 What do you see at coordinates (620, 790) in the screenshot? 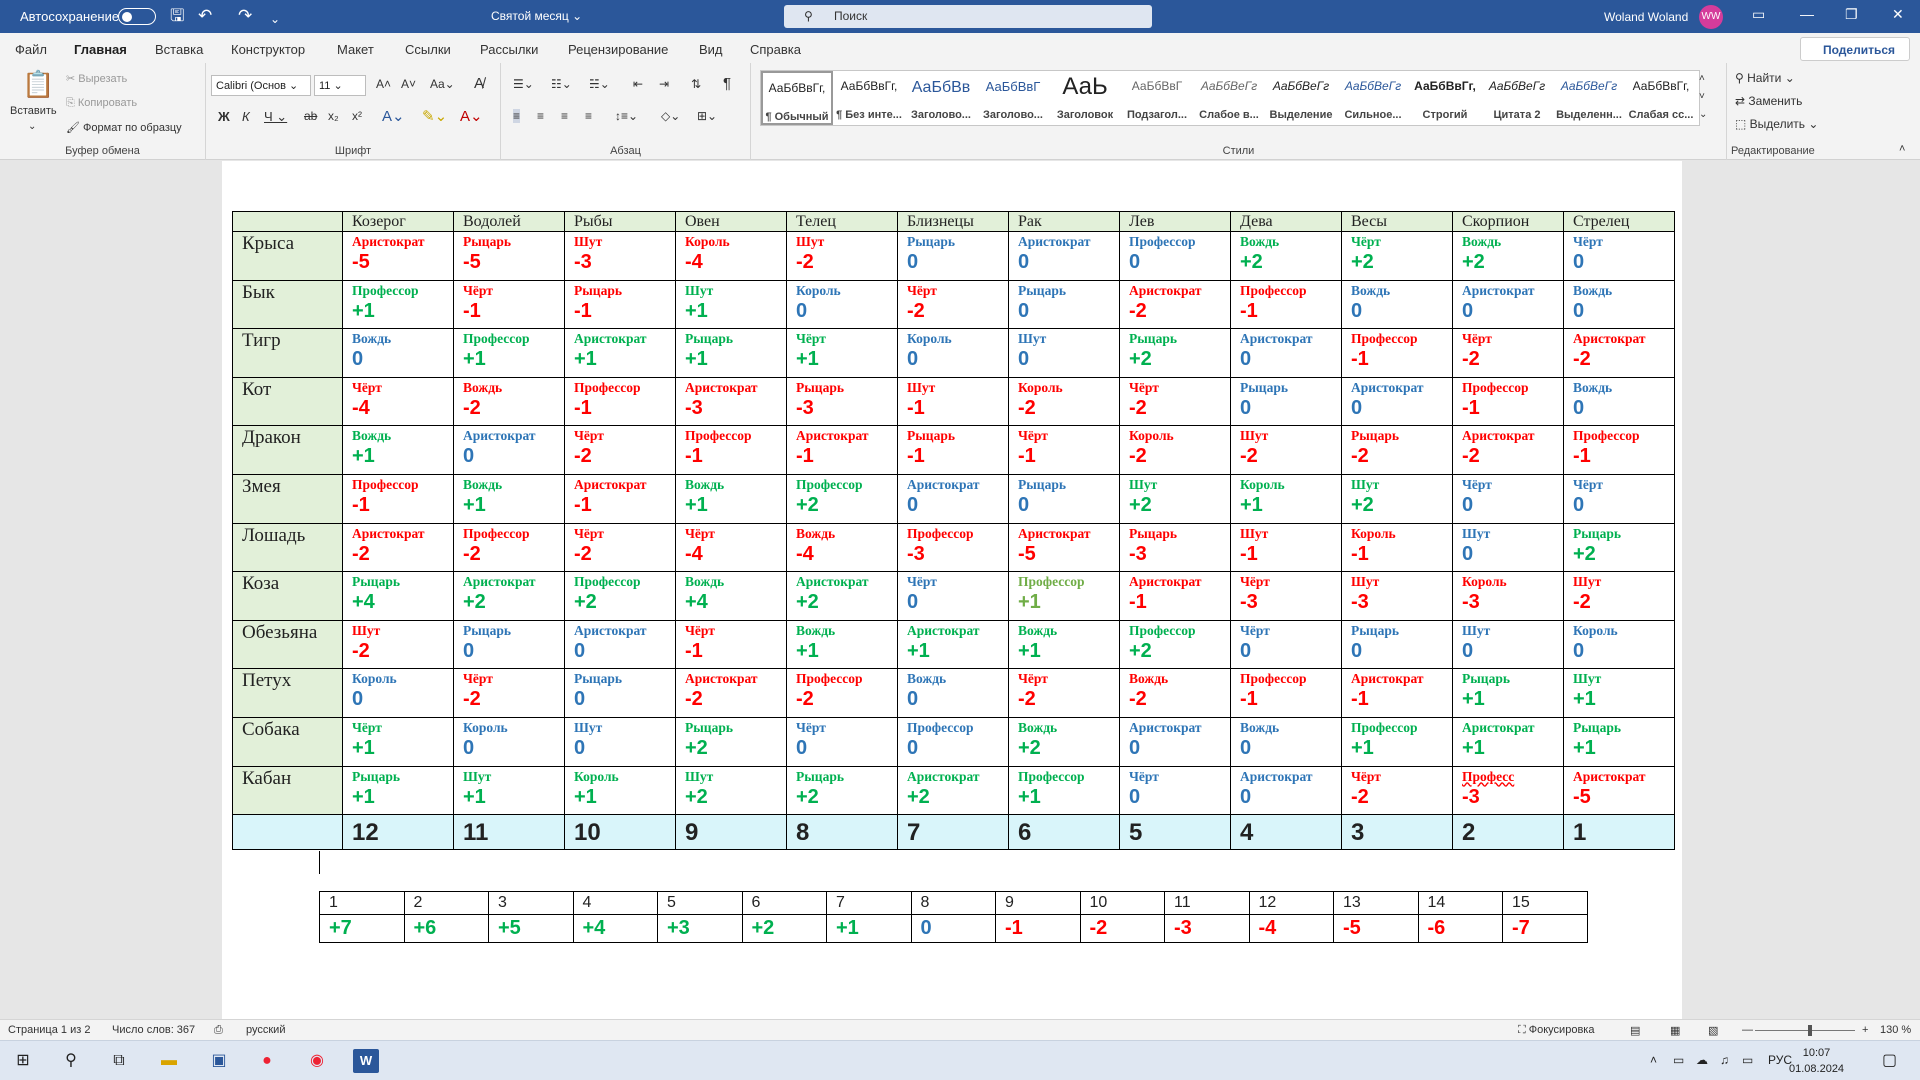
I see `table-cell: Король +1` at bounding box center [620, 790].